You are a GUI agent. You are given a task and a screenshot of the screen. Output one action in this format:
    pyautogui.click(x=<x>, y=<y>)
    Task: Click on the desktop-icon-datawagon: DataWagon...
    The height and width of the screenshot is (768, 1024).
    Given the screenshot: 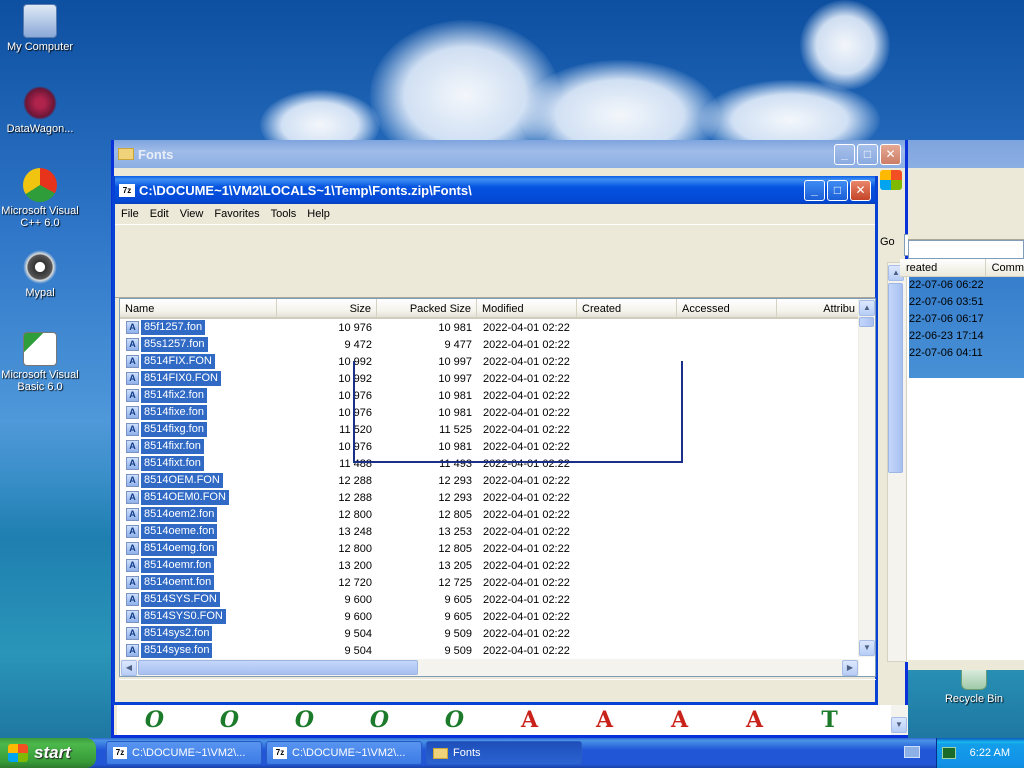 What is the action you would take?
    pyautogui.click(x=40, y=110)
    